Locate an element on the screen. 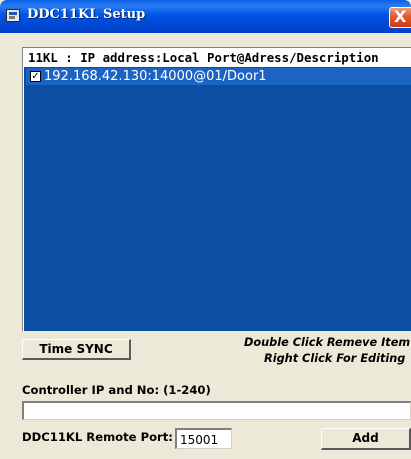  close-button: X is located at coordinates (400, 17).